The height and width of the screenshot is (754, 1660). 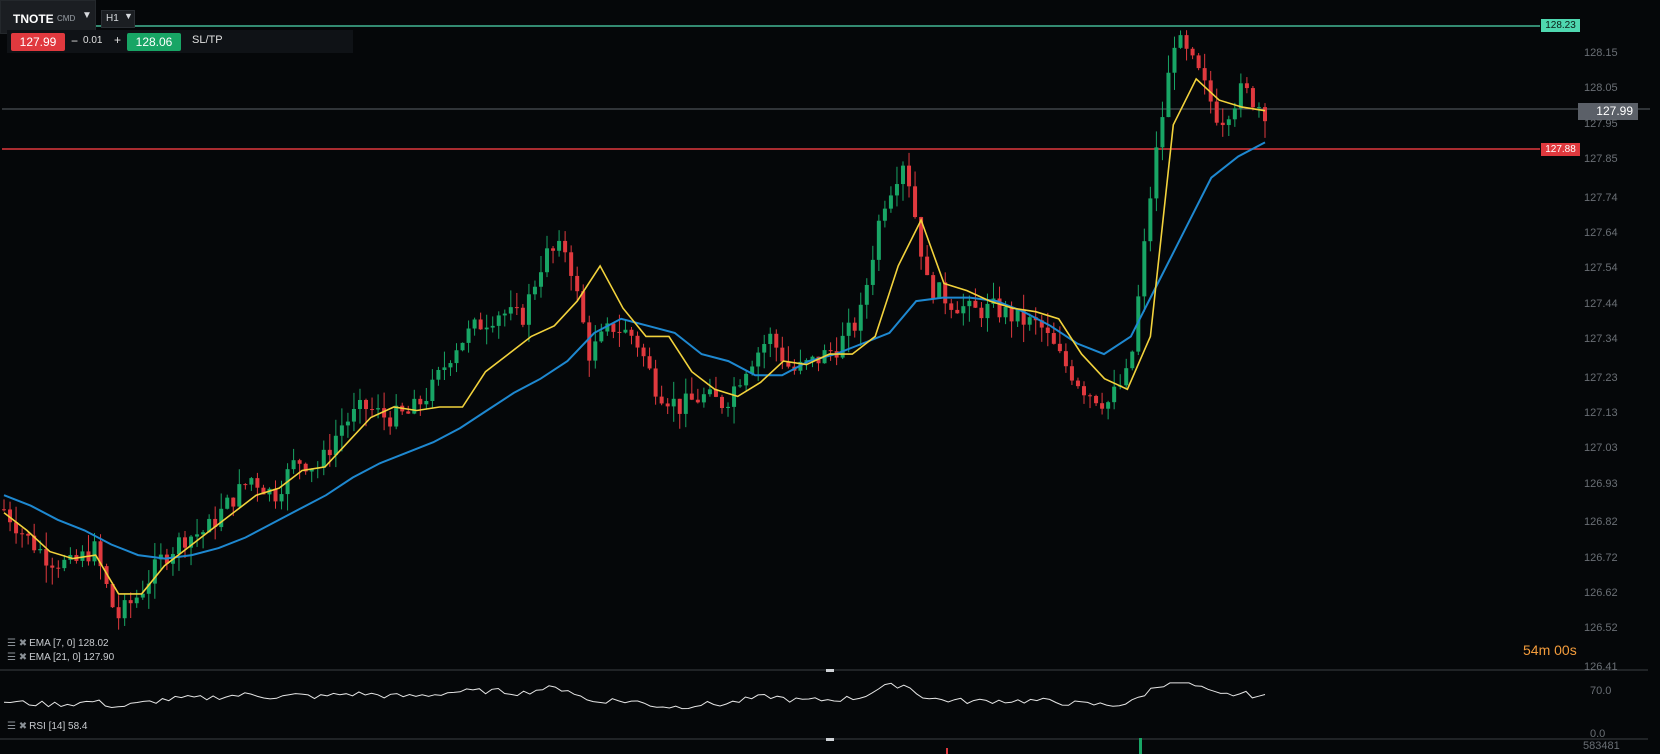 What do you see at coordinates (38, 42) in the screenshot?
I see `sell-button: 127.99` at bounding box center [38, 42].